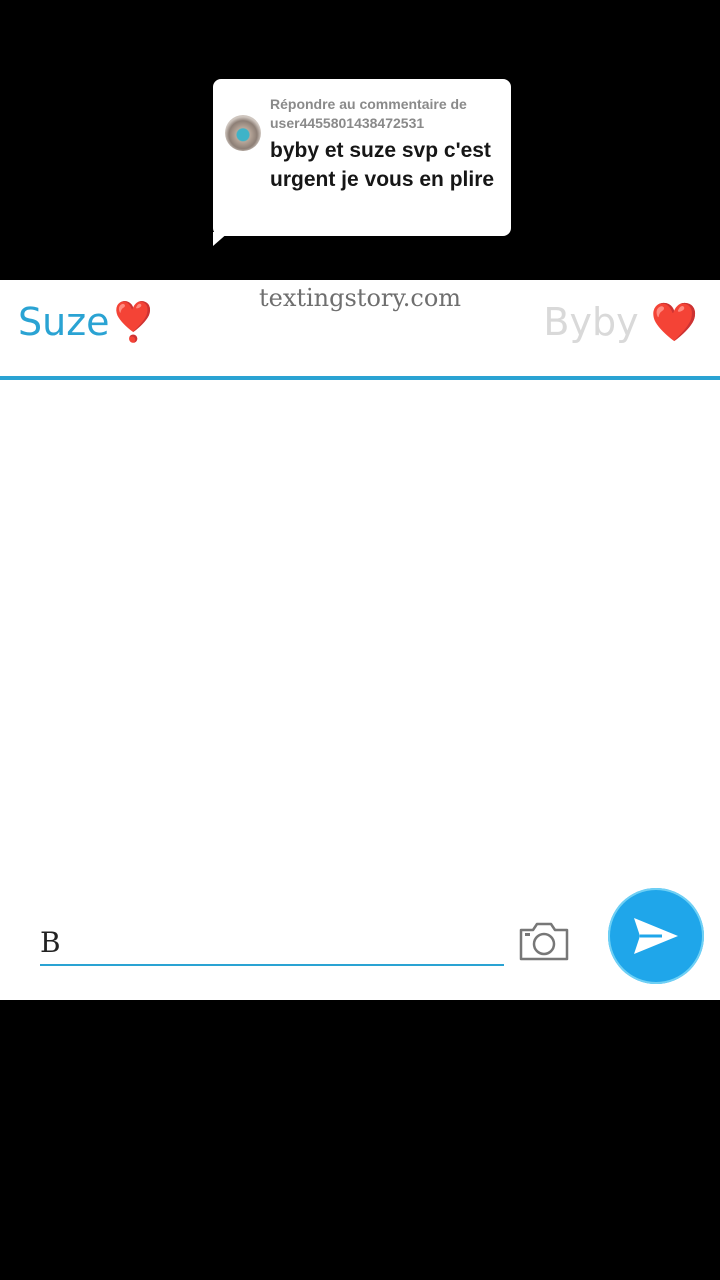 The height and width of the screenshot is (1280, 720). I want to click on camera-icon, so click(544, 941).